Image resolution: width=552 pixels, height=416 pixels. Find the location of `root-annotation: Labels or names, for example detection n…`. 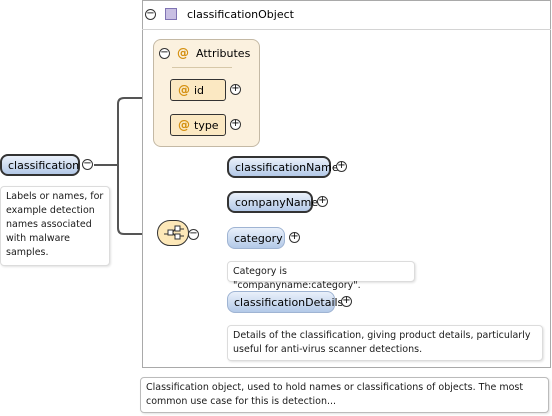

root-annotation: Labels or names, for example detection n… is located at coordinates (55, 226).